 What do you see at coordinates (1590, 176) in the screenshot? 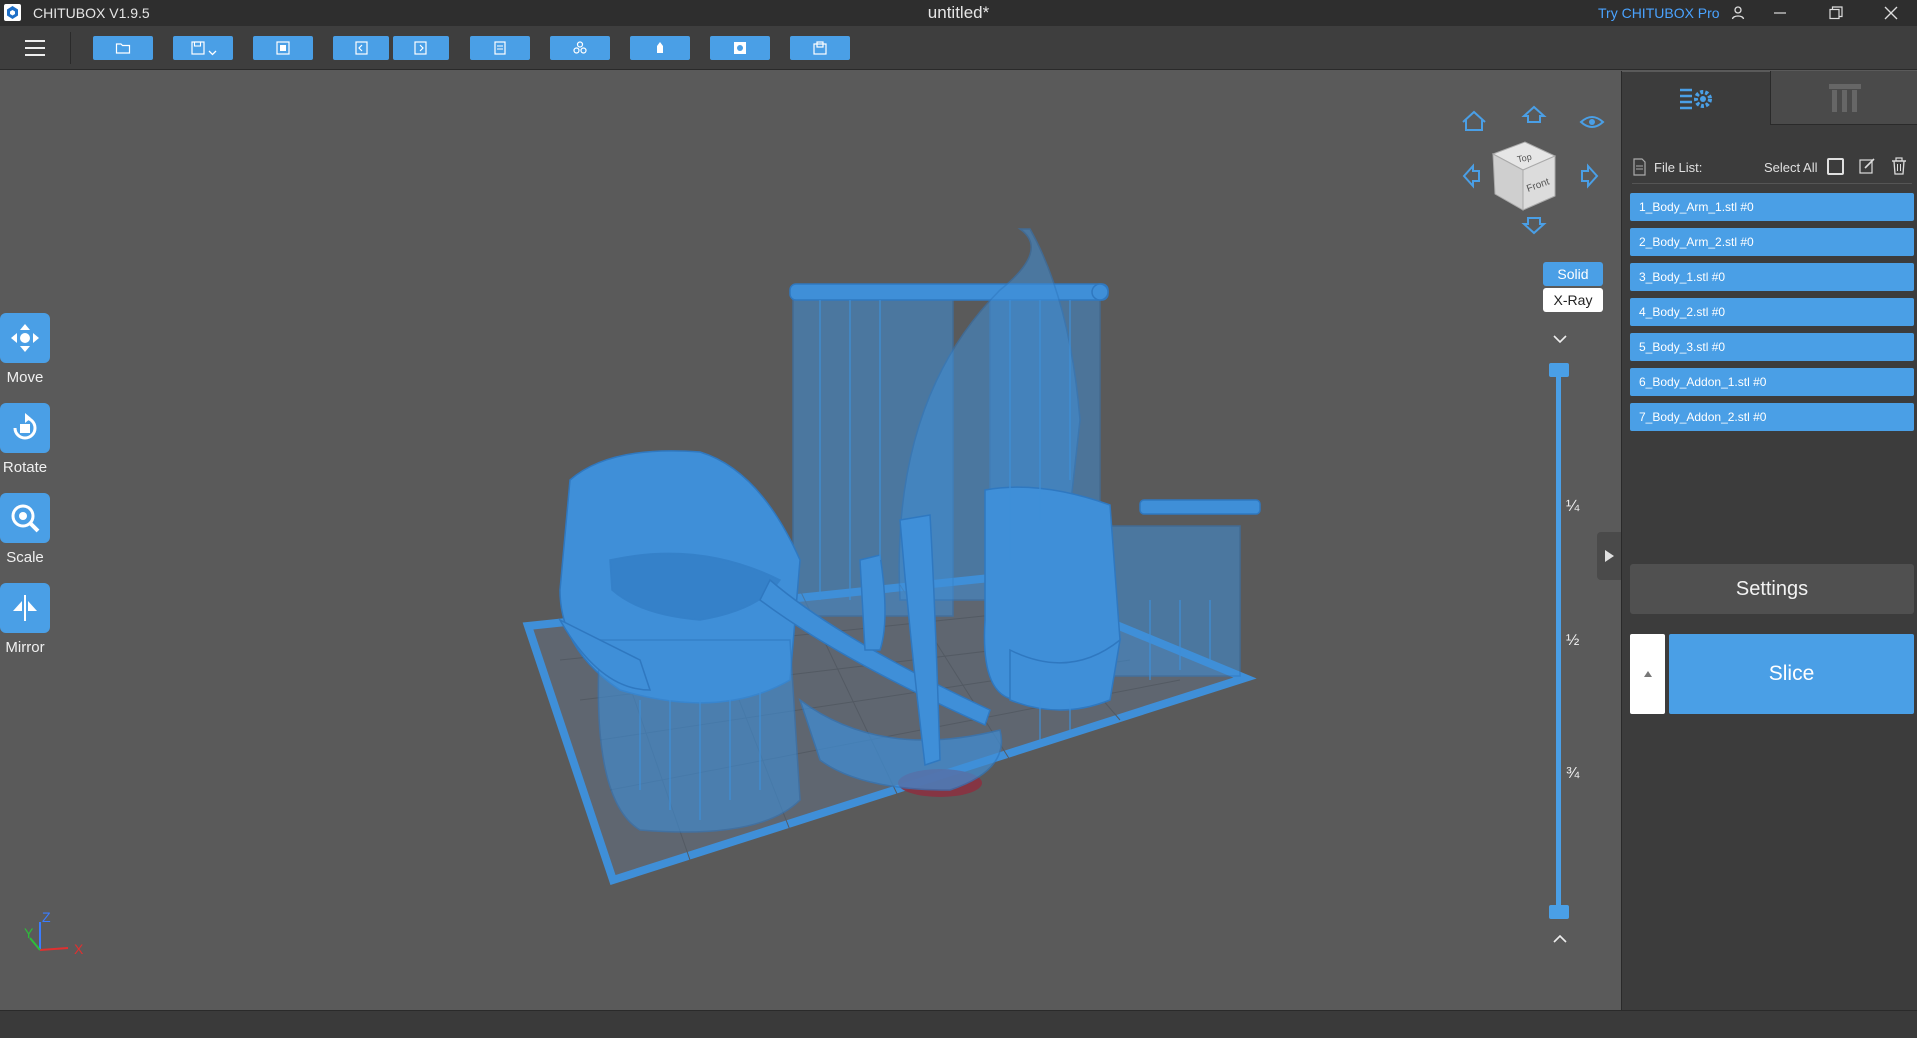
I see `view-right-arrow-icon` at bounding box center [1590, 176].